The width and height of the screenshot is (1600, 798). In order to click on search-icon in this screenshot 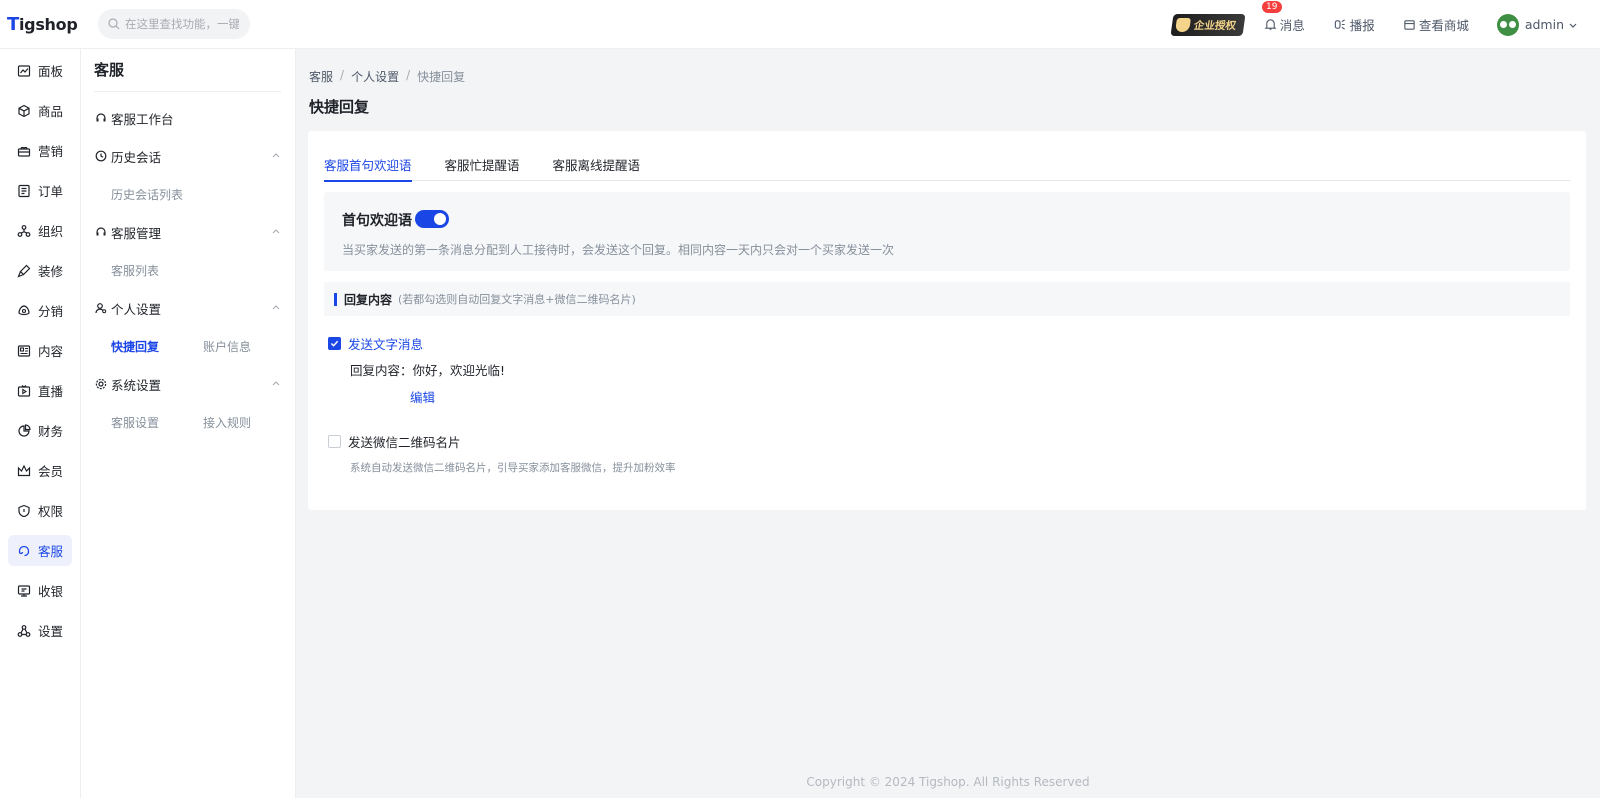, I will do `click(114, 24)`.